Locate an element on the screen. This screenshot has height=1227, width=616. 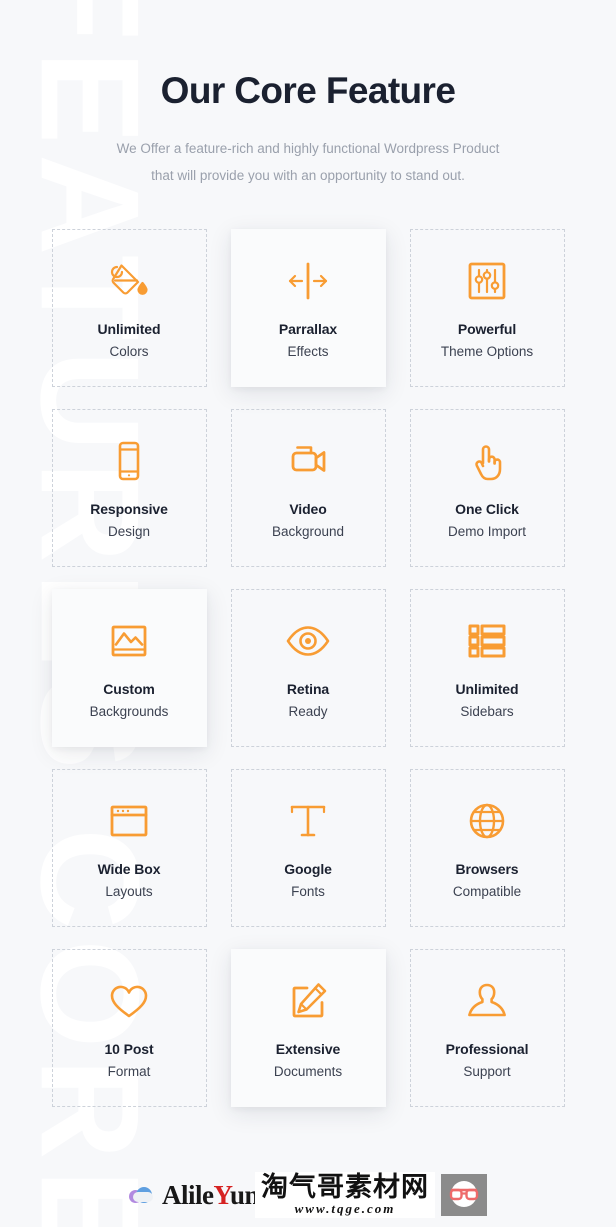
site-watermark-block: 淘气哥素材网 www.tqge.com is located at coordinates (345, 1195).